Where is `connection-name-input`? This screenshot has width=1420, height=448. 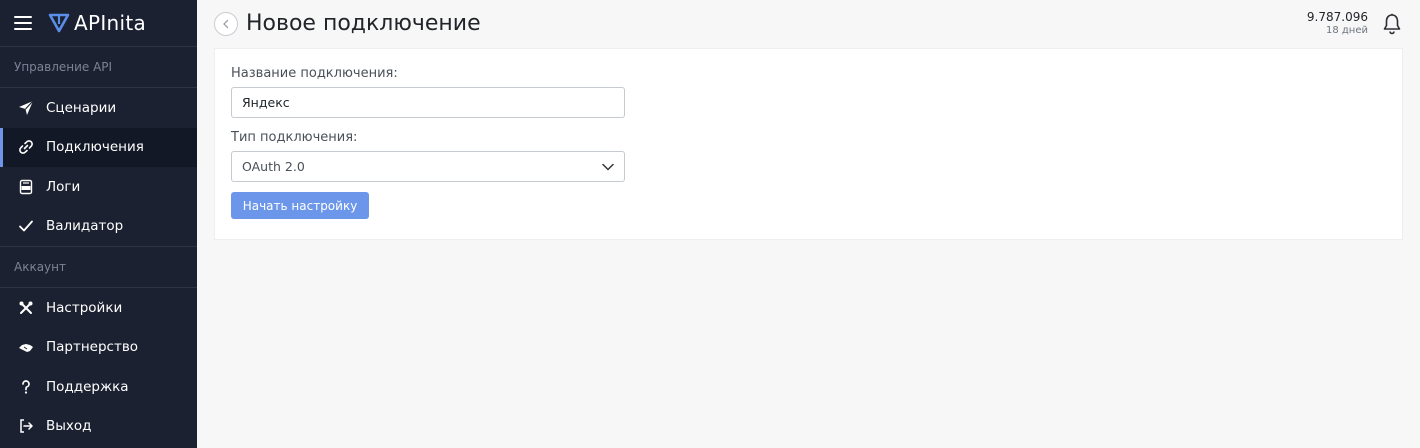 connection-name-input is located at coordinates (428, 102).